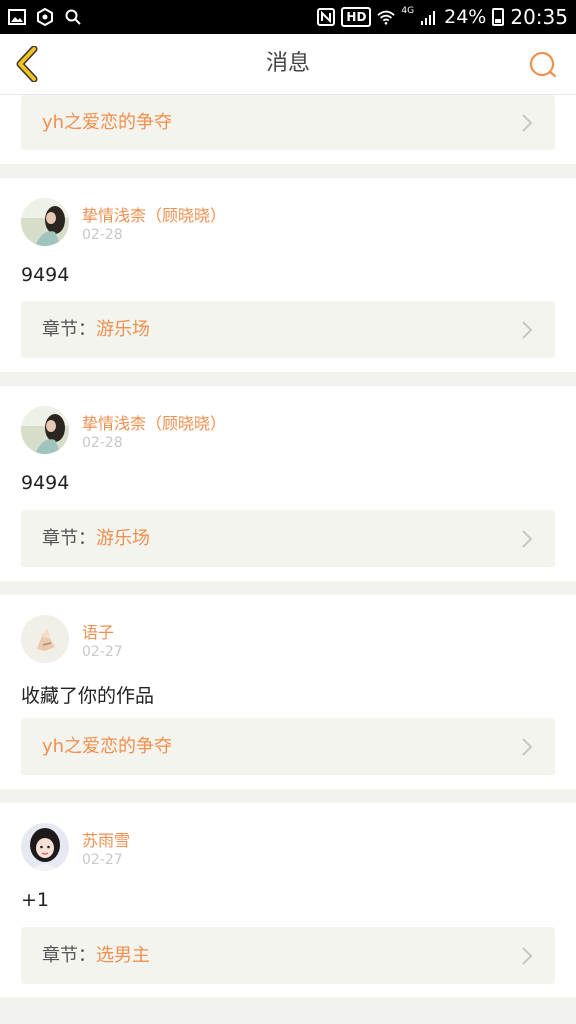 Image resolution: width=576 pixels, height=1024 pixels. What do you see at coordinates (465, 17) in the screenshot?
I see `battery-percent: 24%` at bounding box center [465, 17].